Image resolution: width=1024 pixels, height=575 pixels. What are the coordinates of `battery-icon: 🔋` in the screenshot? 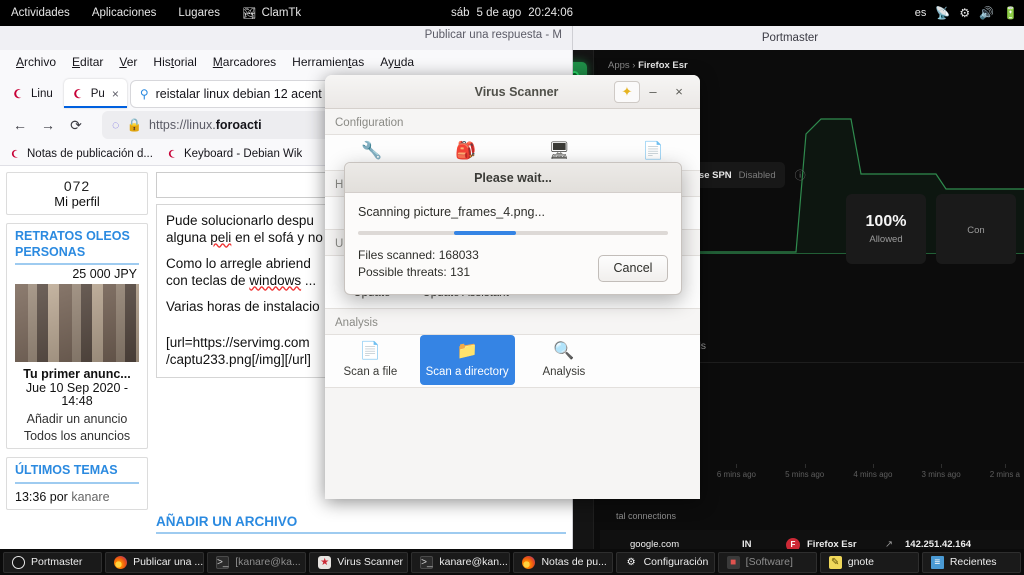 It's located at (1010, 13).